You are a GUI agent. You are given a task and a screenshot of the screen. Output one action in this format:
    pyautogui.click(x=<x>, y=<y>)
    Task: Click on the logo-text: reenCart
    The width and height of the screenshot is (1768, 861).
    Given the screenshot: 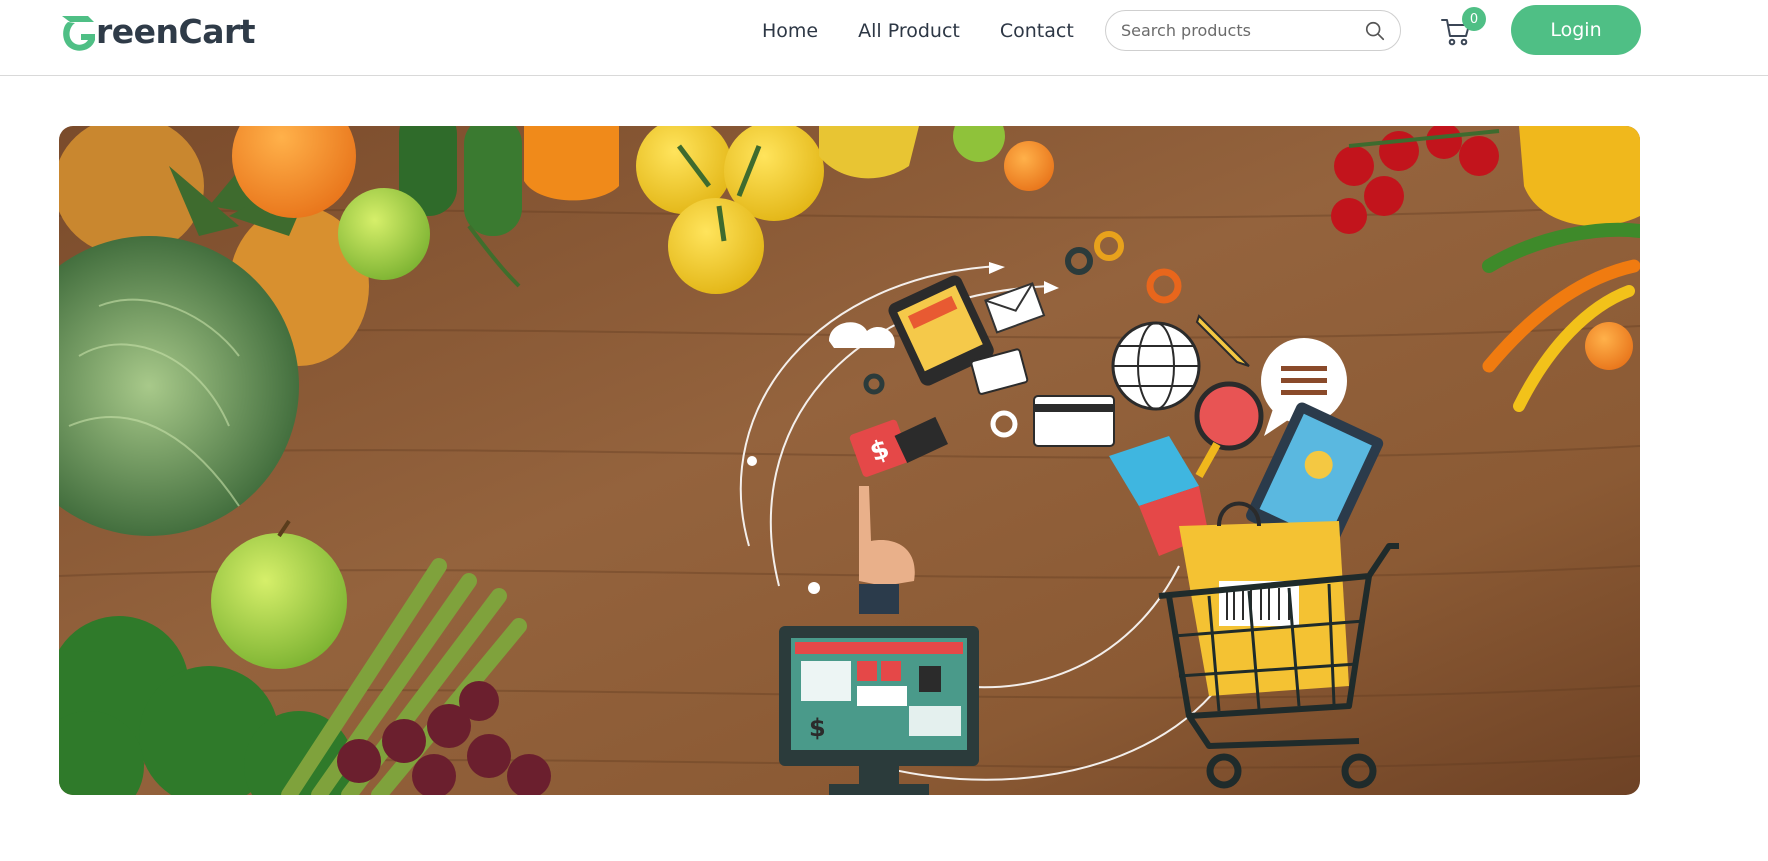 What is the action you would take?
    pyautogui.click(x=176, y=31)
    